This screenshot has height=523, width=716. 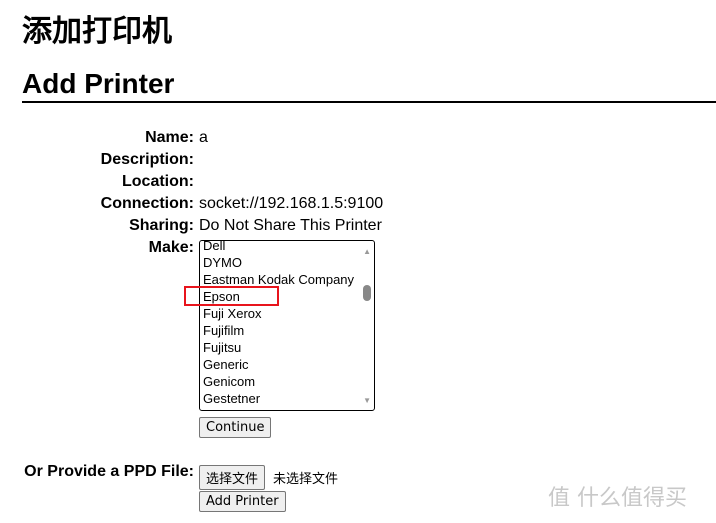 I want to click on choose-file-button: 选择文件, so click(x=232, y=477).